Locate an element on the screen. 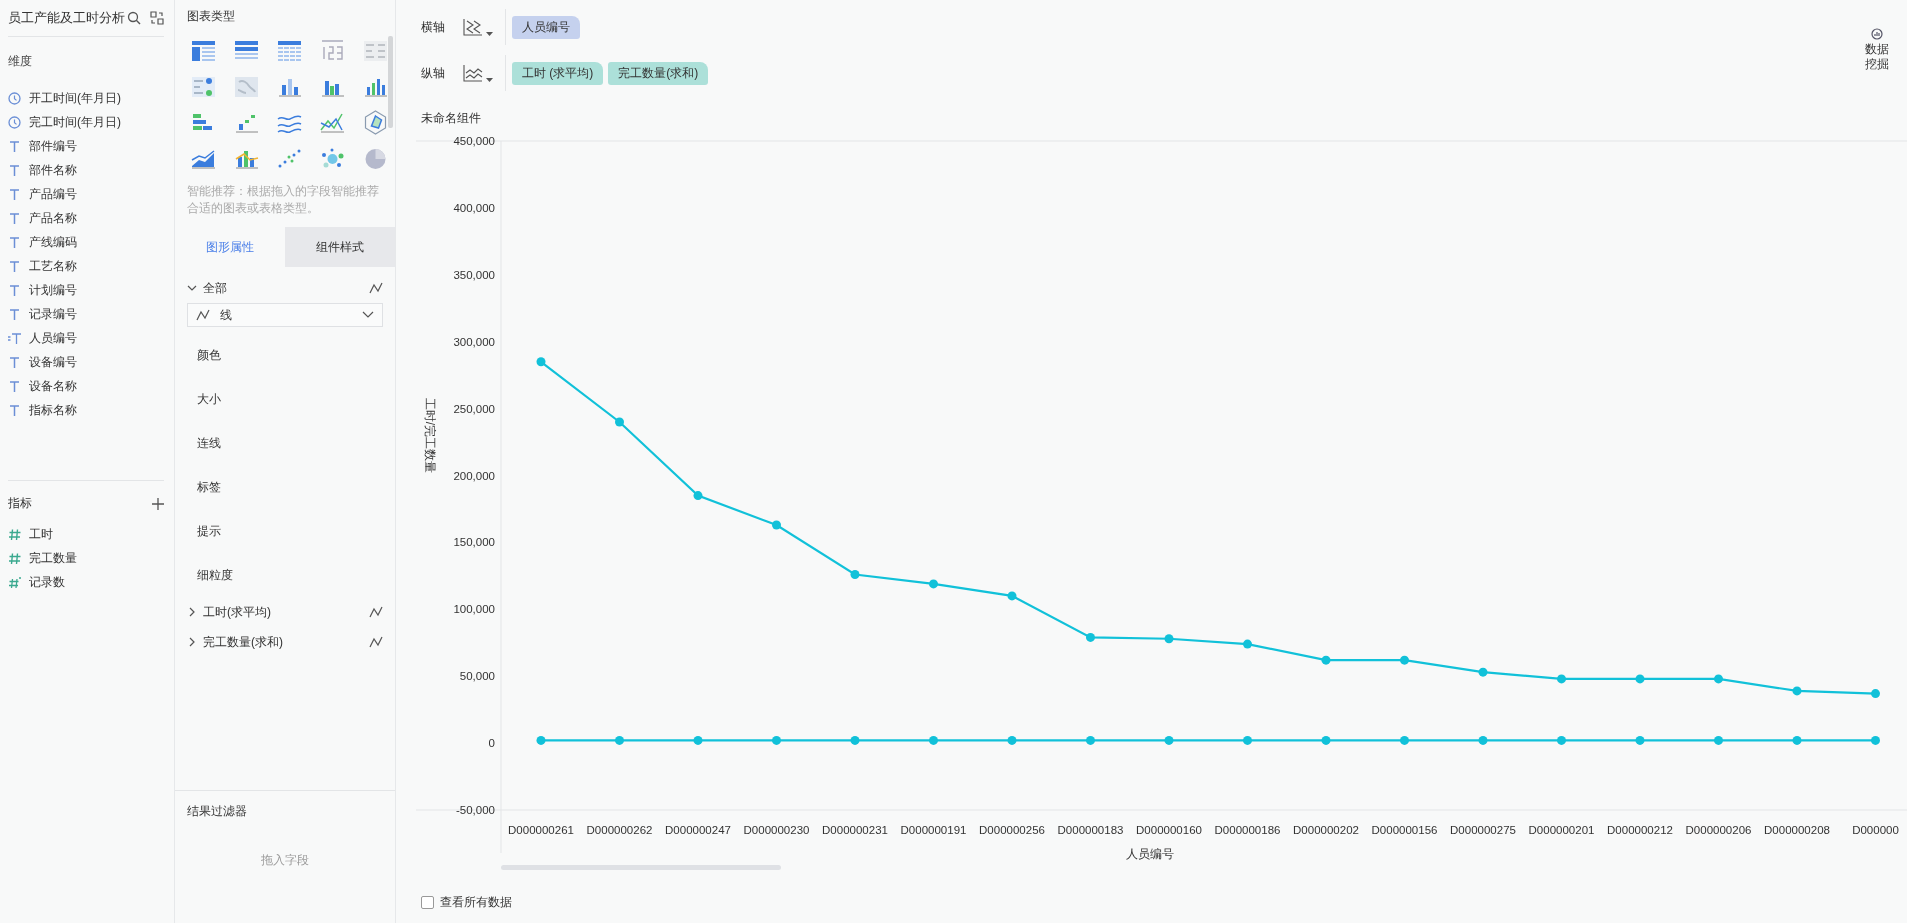 The image size is (1907, 923). zigzag-chart-icon is located at coordinates (473, 27).